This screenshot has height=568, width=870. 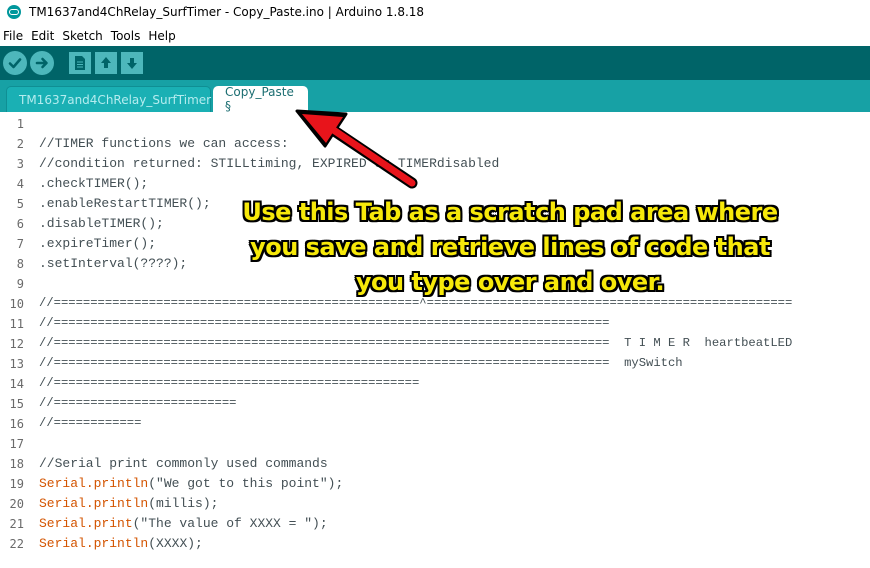 I want to click on code-line: .enableRestartTIMER();, so click(x=125, y=203).